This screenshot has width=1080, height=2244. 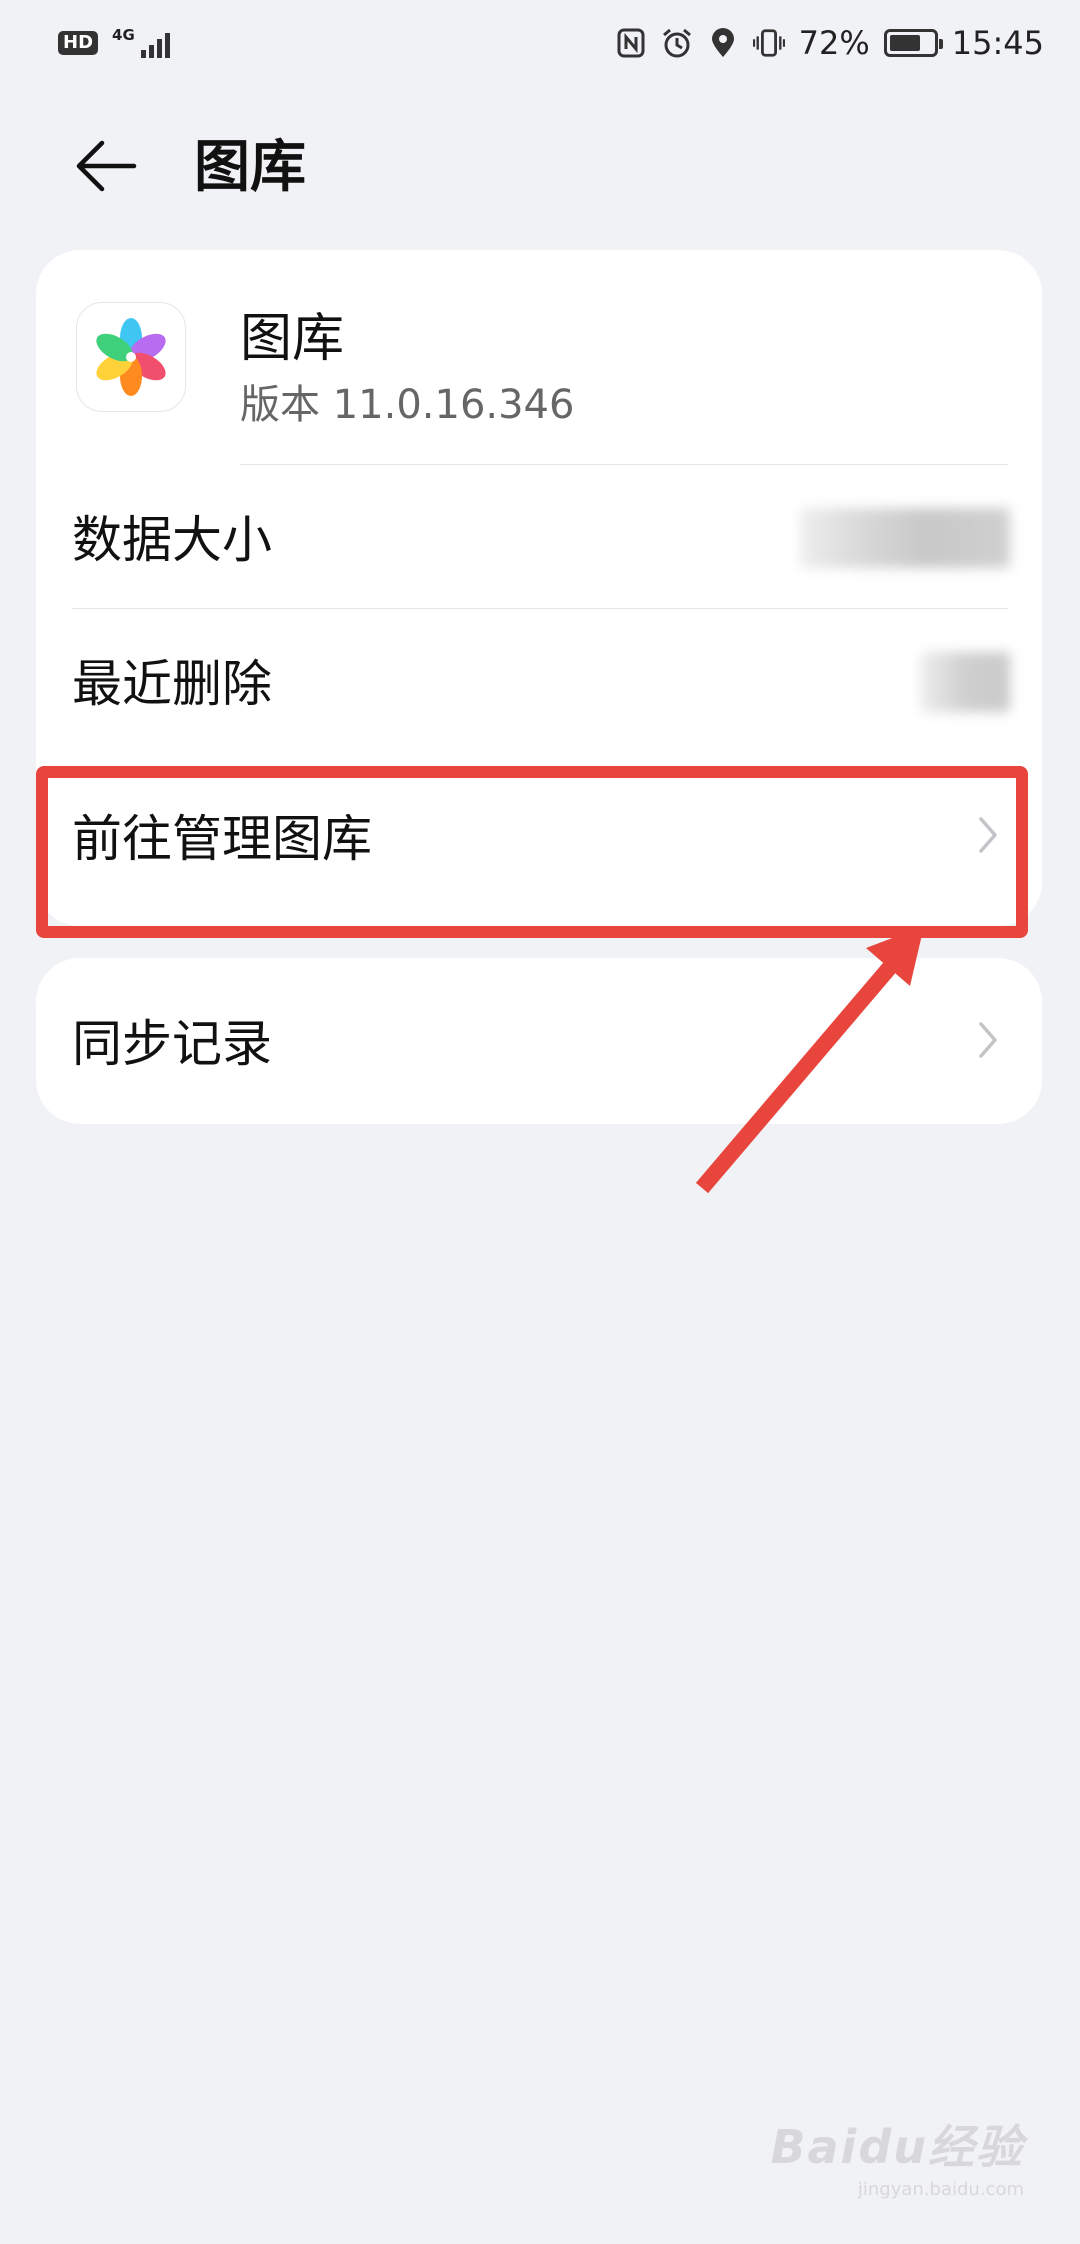 I want to click on watermark-main: Baidu经验, so click(x=897, y=2147).